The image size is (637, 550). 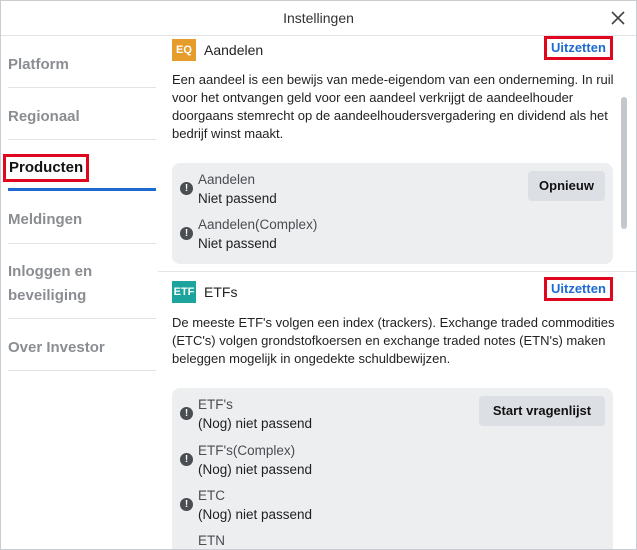 I want to click on product-name: Aandelen, so click(x=227, y=179).